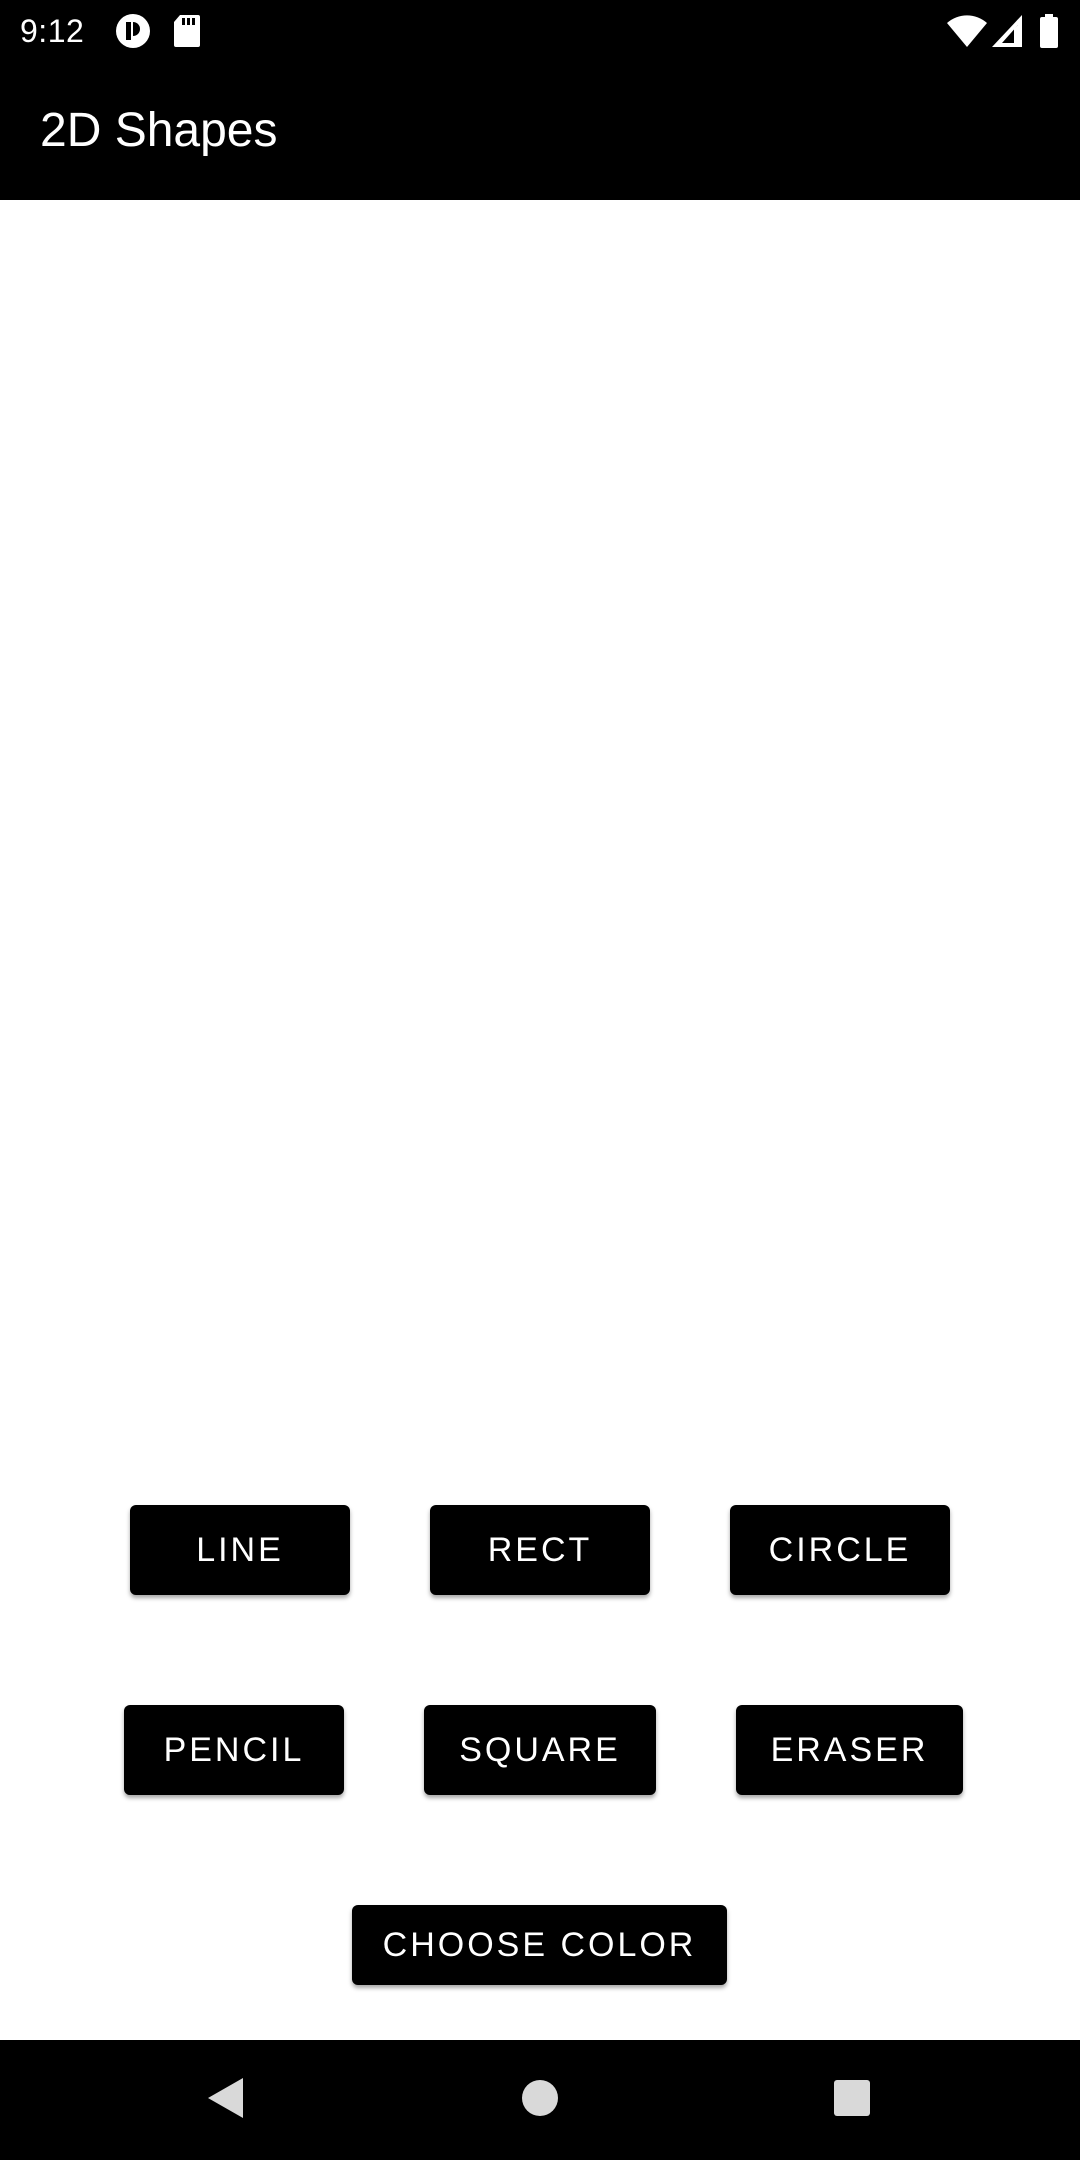 The width and height of the screenshot is (1080, 2160). I want to click on recents-icon, so click(852, 2100).